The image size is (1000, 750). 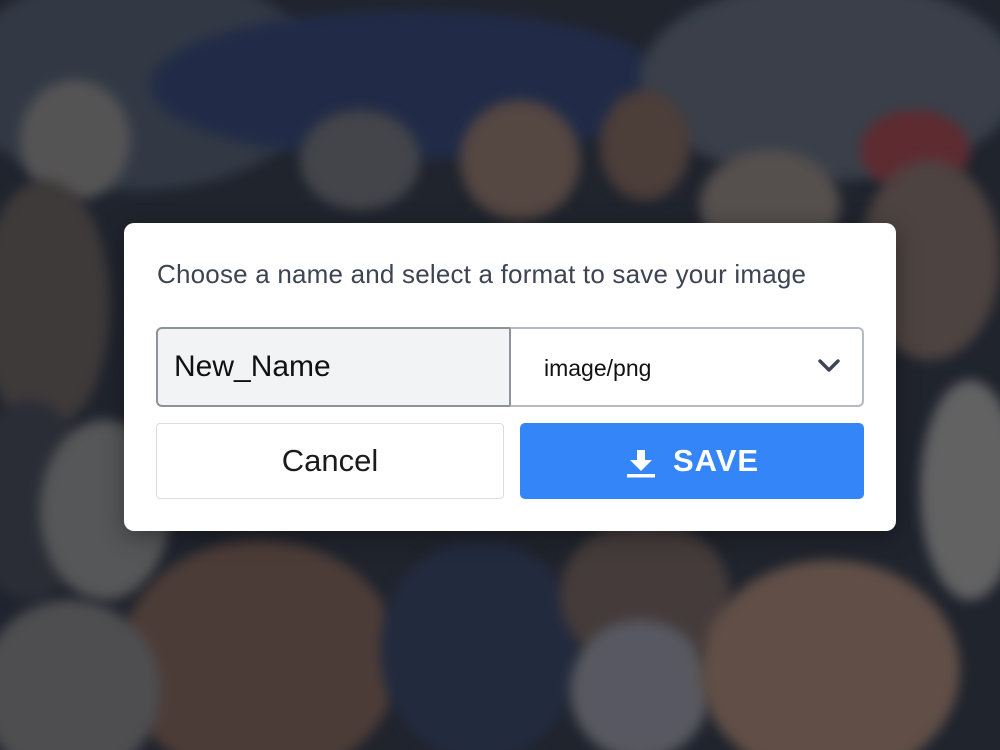 I want to click on cancel-button-label: Cancel, so click(x=330, y=460).